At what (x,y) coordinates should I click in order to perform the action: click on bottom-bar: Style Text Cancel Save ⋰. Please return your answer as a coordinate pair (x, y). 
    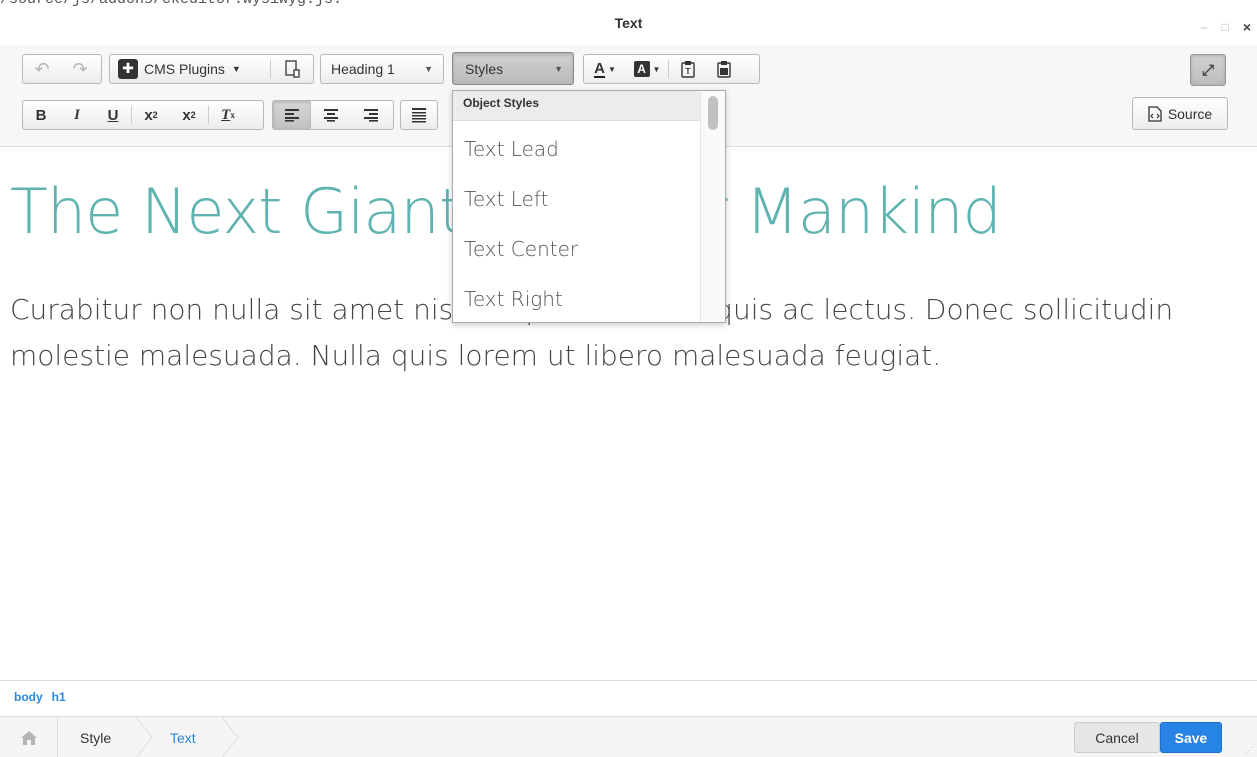
    Looking at the image, I should click on (628, 736).